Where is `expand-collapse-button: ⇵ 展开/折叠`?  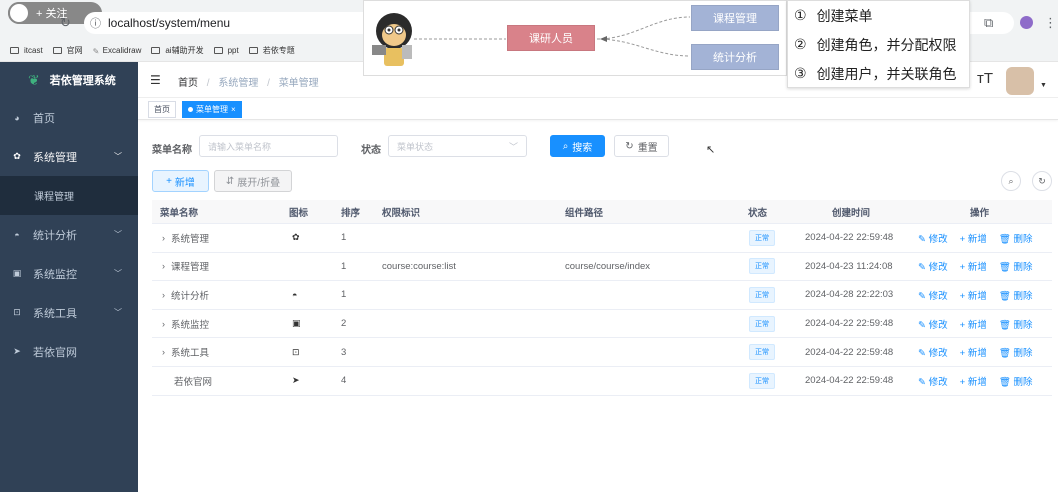 expand-collapse-button: ⇵ 展开/折叠 is located at coordinates (253, 181).